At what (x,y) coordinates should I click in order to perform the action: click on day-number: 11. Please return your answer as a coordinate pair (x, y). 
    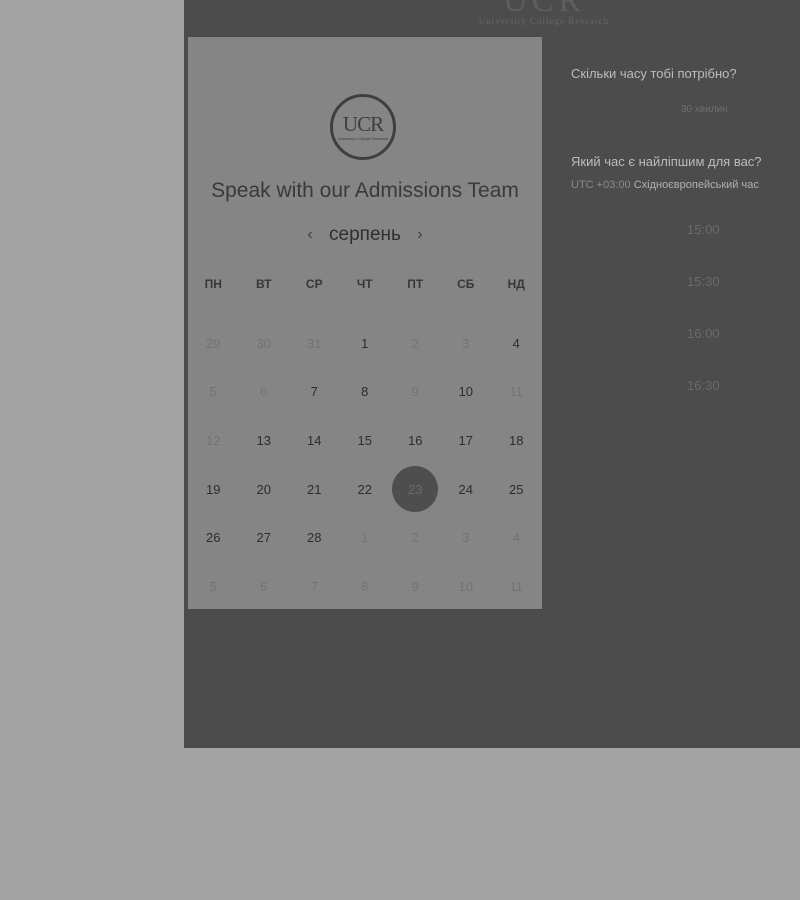
    Looking at the image, I should click on (516, 392).